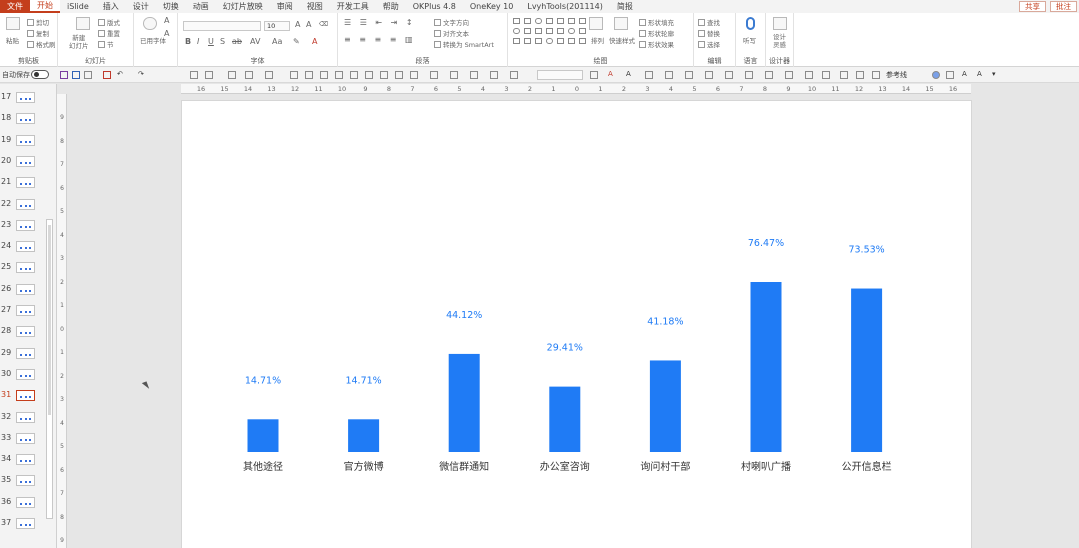 The height and width of the screenshot is (548, 1079). Describe the element at coordinates (380, 22) in the screenshot. I see `list-buttons: ☰ ☰ ⇤ ⇥ ↕` at that location.